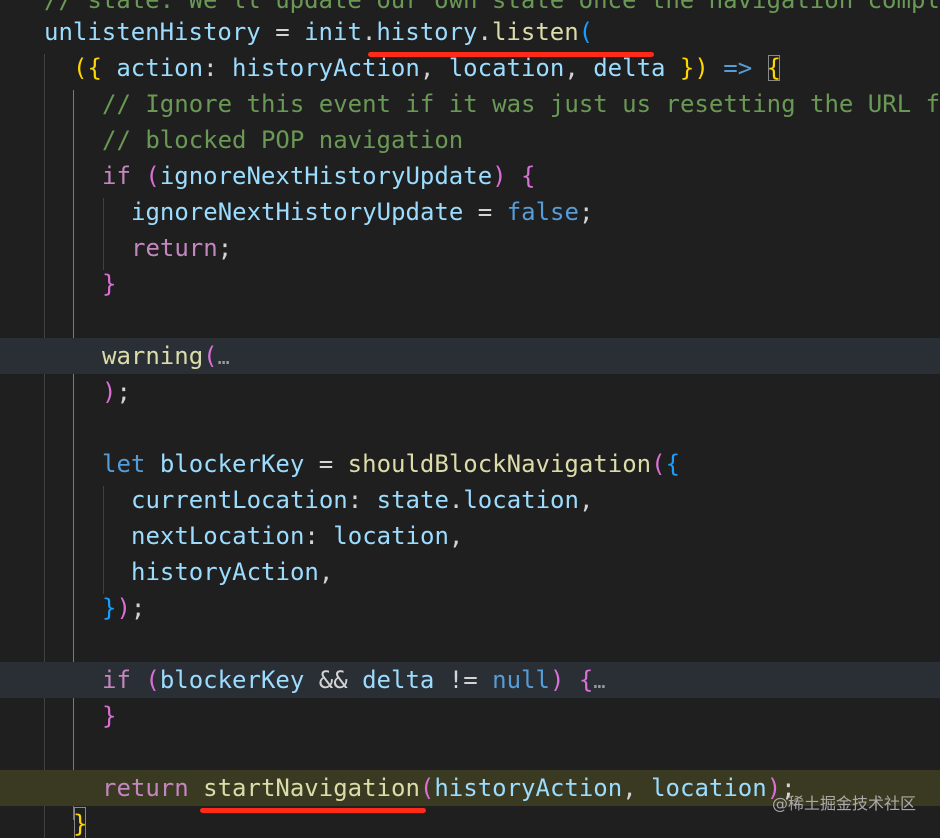 The height and width of the screenshot is (838, 940). I want to click on code-line-11: );, so click(116, 392).